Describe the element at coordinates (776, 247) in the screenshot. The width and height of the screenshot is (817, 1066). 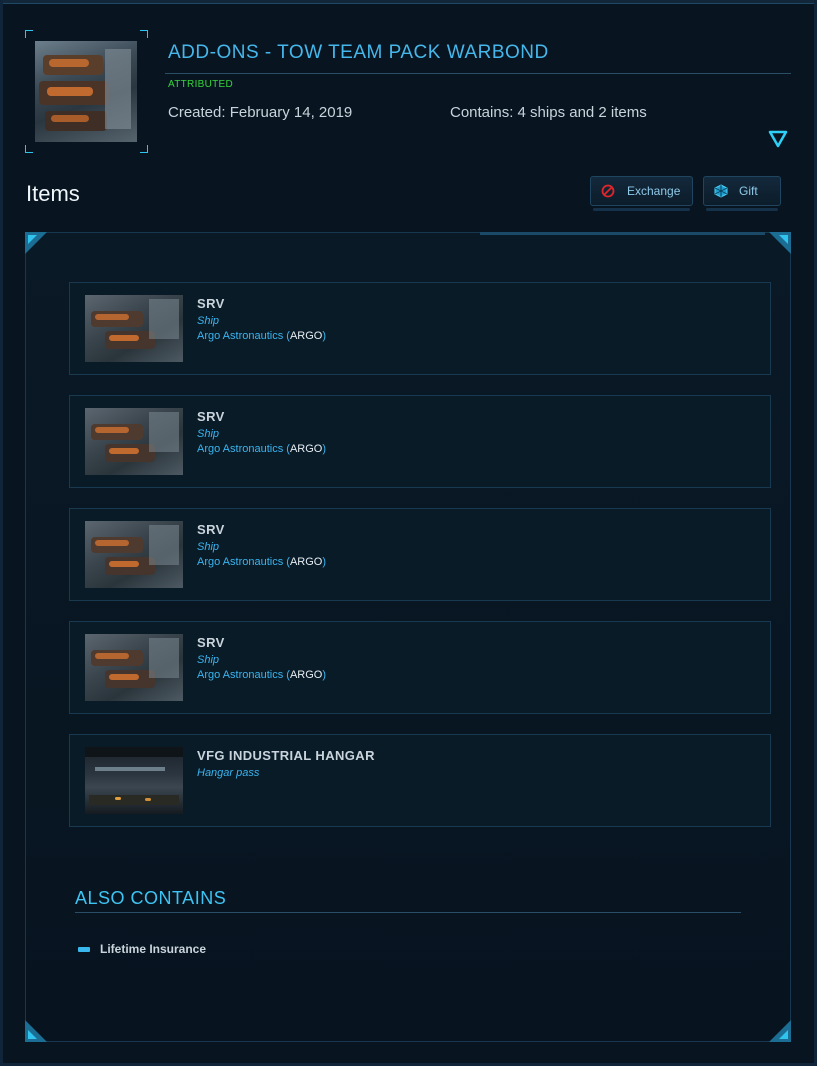
I see `panel-corner-top-right` at that location.